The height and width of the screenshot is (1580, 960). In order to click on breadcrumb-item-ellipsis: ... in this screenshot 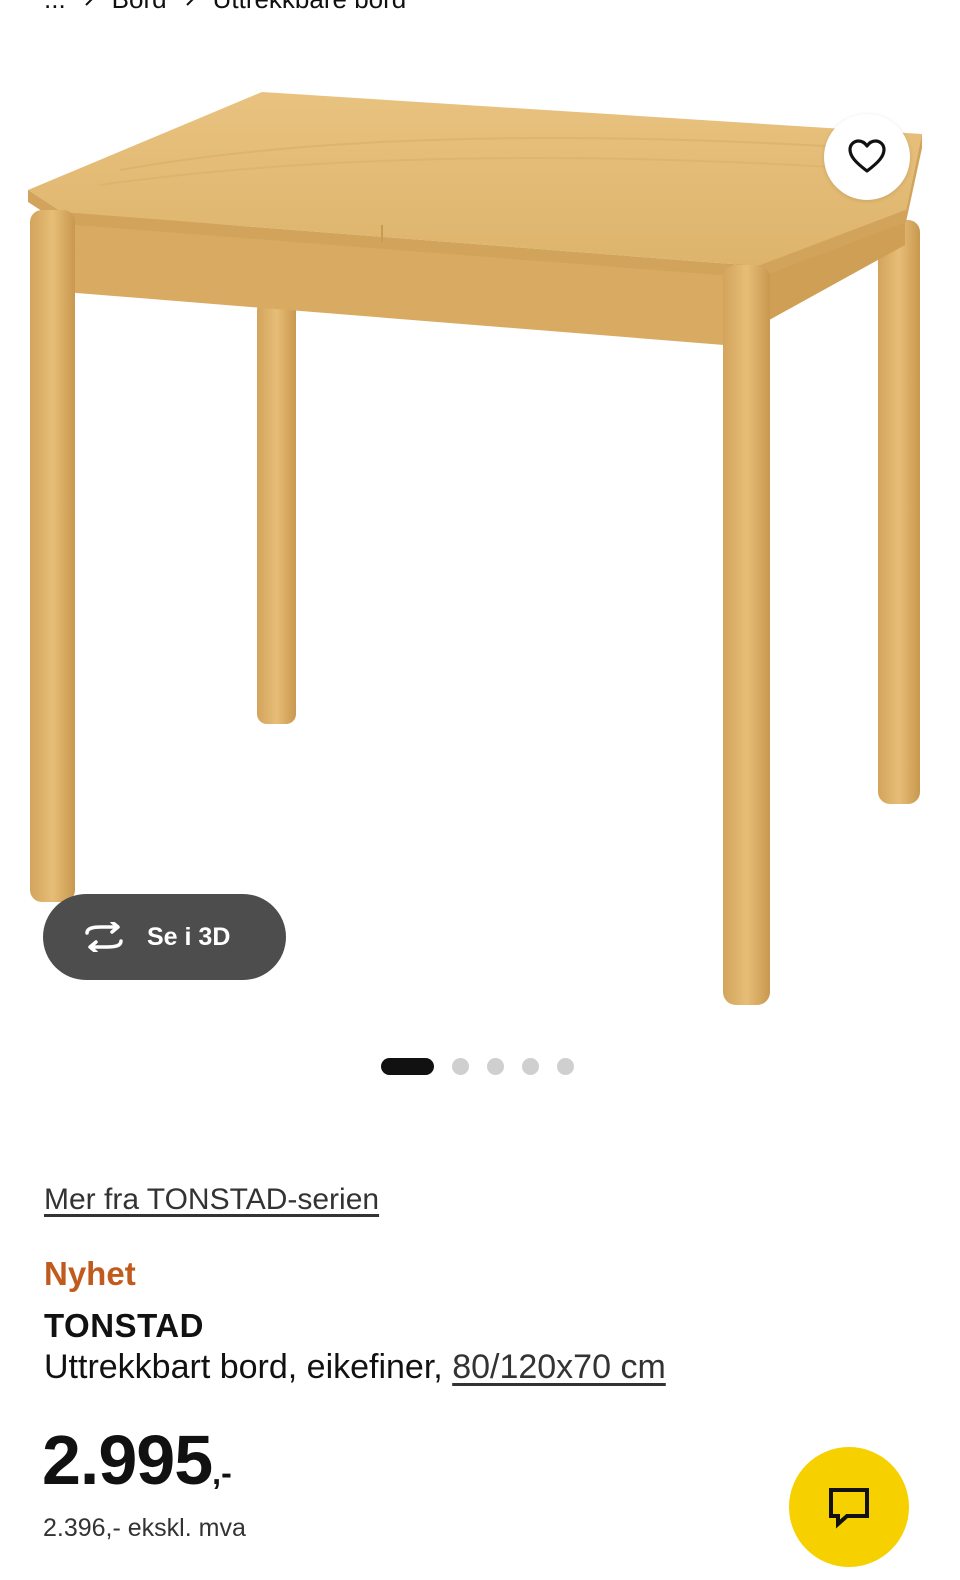, I will do `click(55, 7)`.